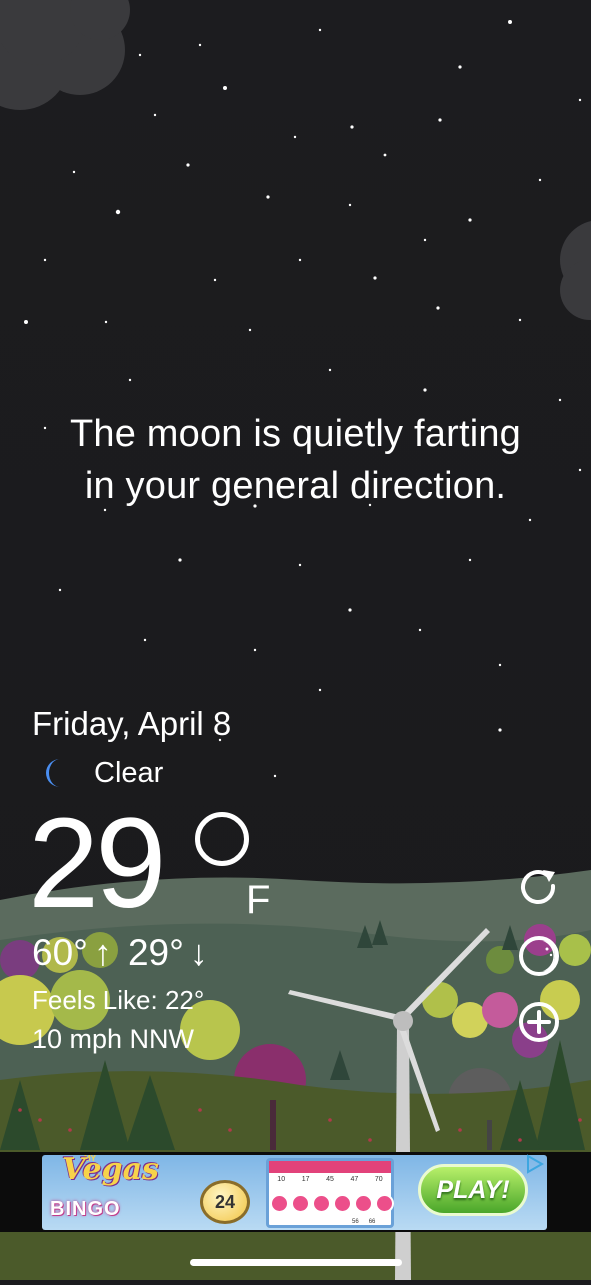 This screenshot has height=1285, width=591. I want to click on bingo-number: 66, so click(372, 1222).